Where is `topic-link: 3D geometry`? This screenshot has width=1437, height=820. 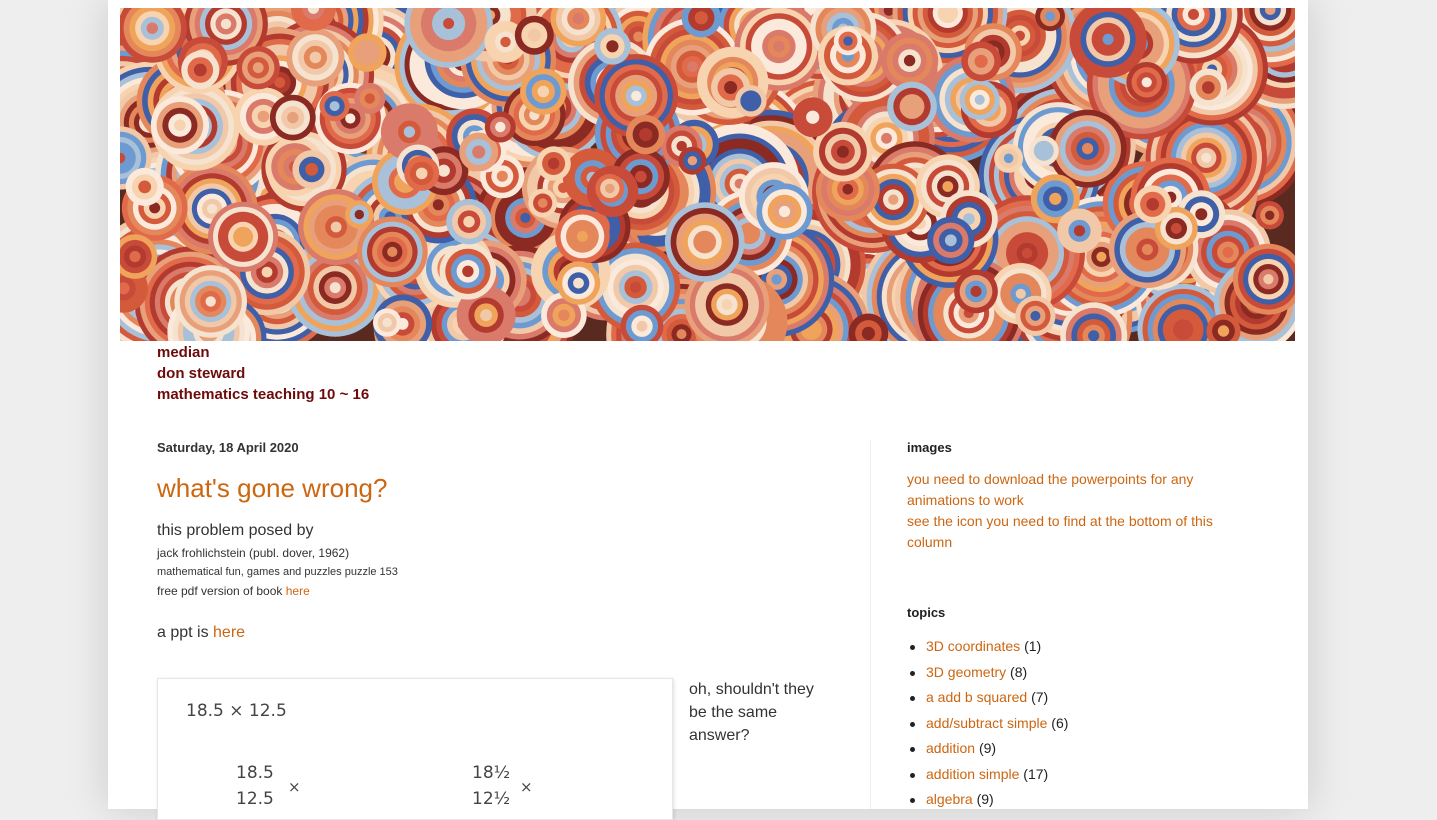
topic-link: 3D geometry is located at coordinates (966, 672).